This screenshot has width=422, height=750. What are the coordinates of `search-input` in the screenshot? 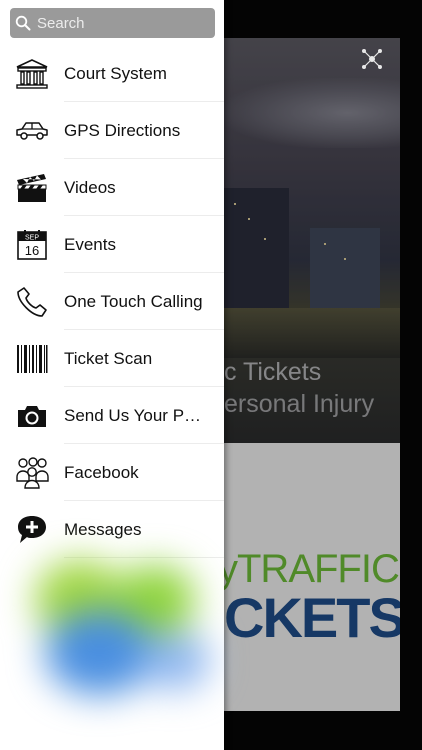 It's located at (119, 23).